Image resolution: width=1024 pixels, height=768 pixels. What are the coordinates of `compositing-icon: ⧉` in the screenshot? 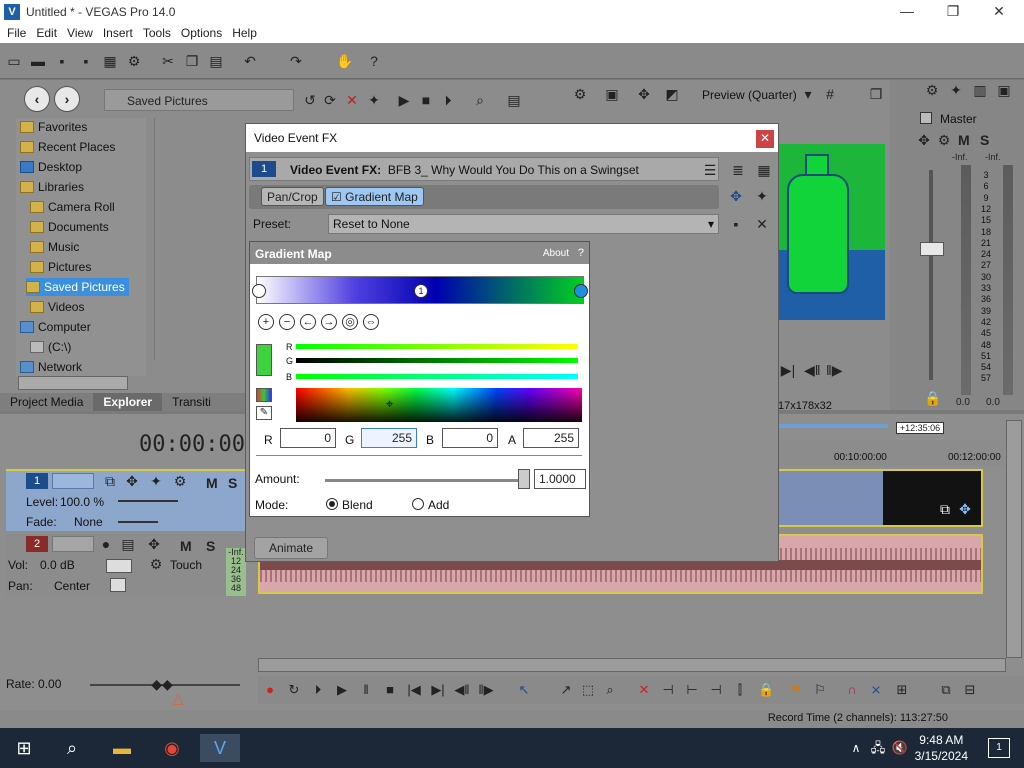 It's located at (110, 481).